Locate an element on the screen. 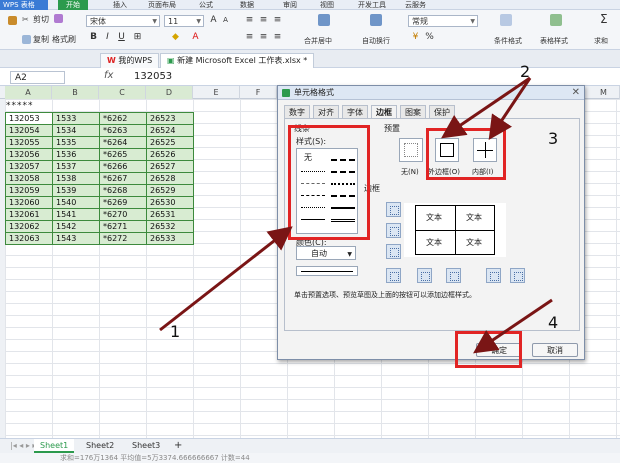 The image size is (620, 463). table-cell: 132063 is located at coordinates (29, 238).